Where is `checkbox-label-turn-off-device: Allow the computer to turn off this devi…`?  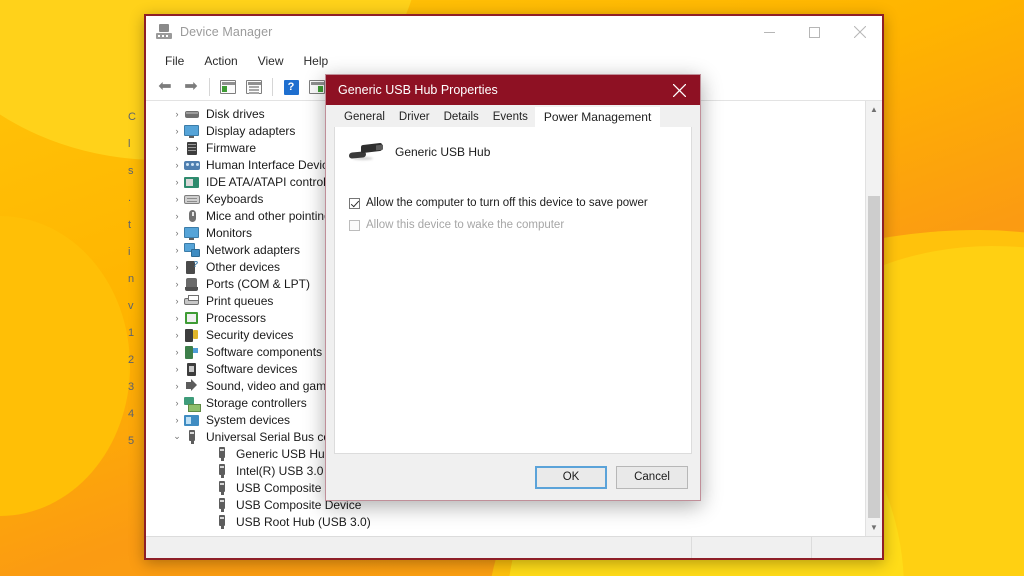 checkbox-label-turn-off-device: Allow the computer to turn off this devi… is located at coordinates (507, 203).